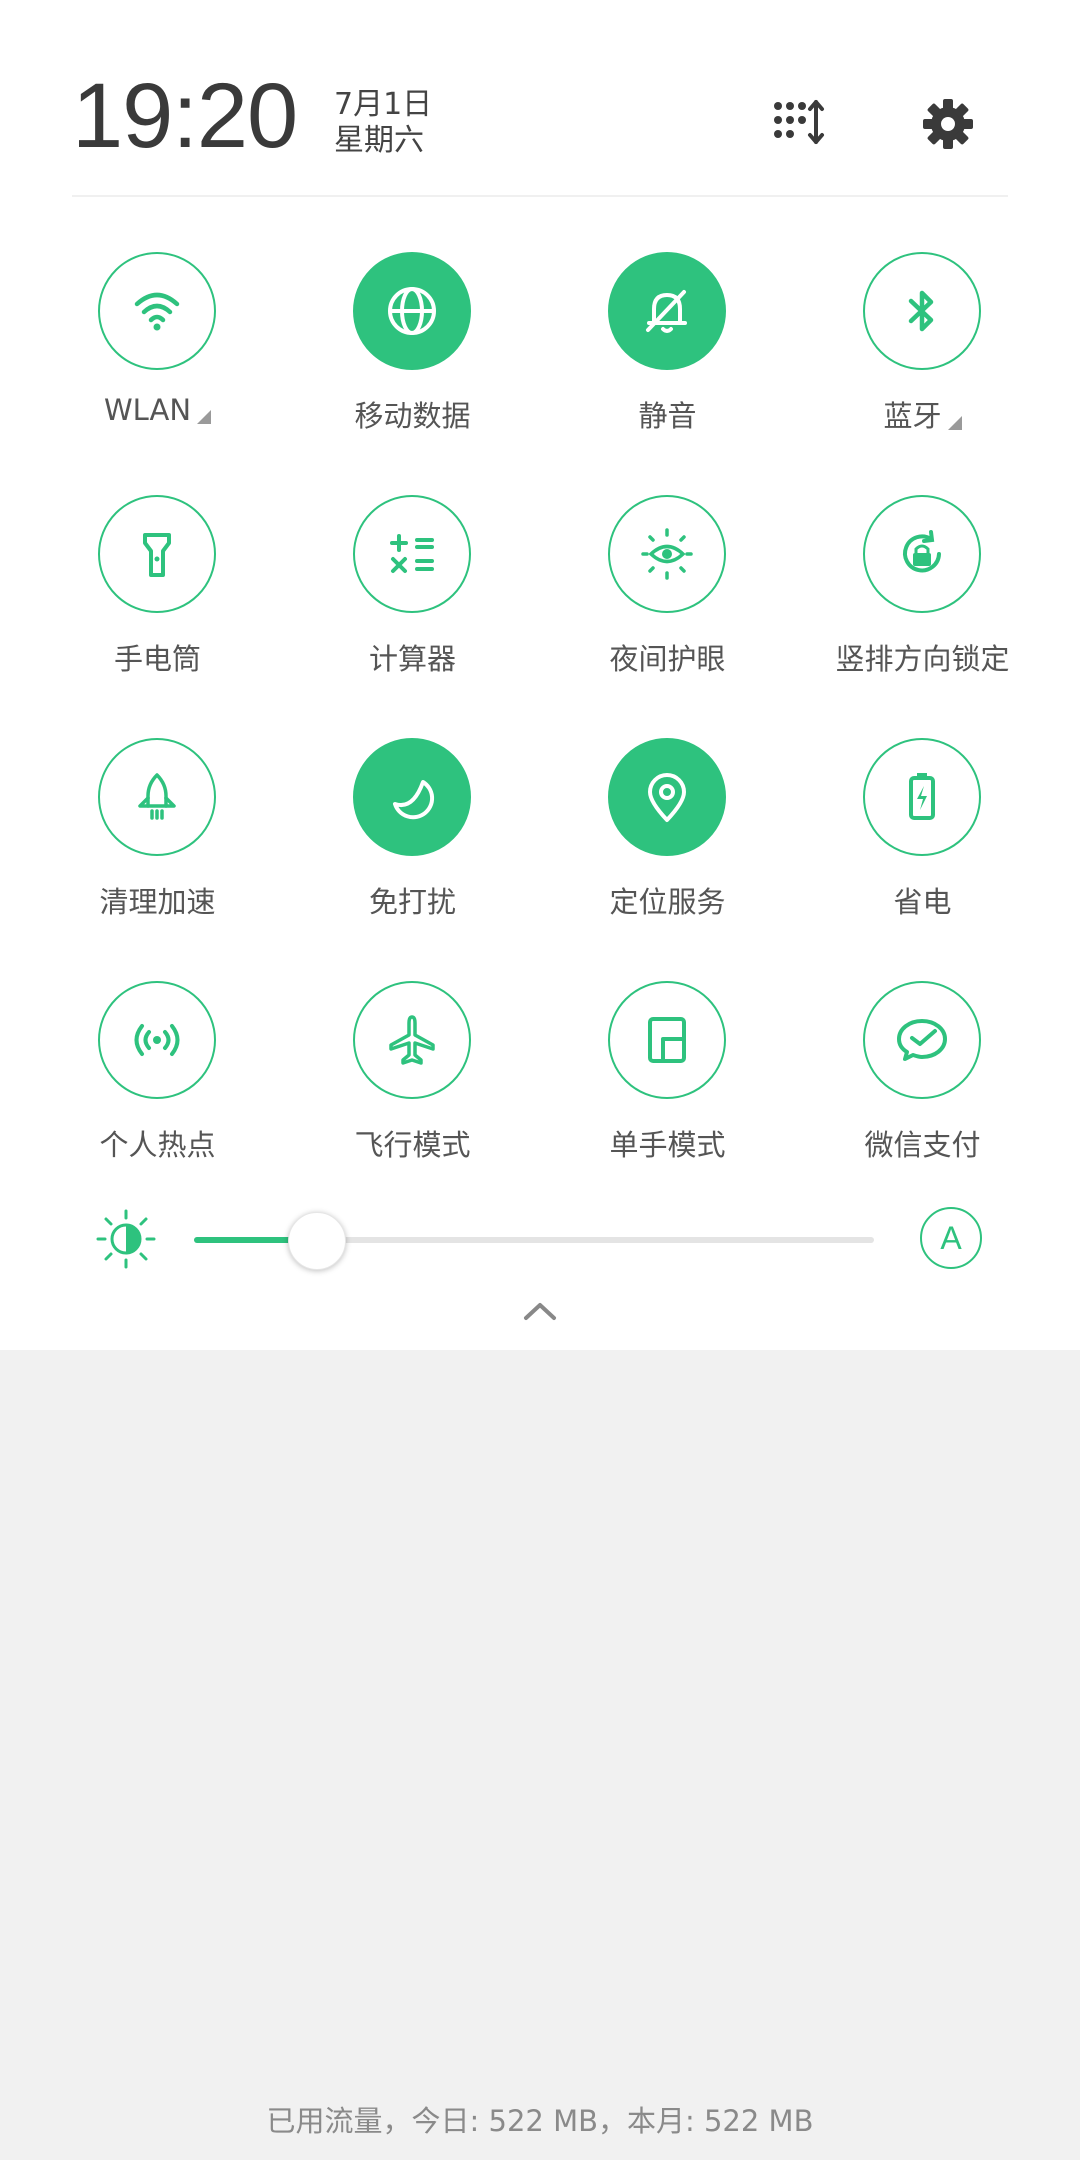 The width and height of the screenshot is (1080, 2160). I want to click on rotation-lock-icon, so click(922, 551).